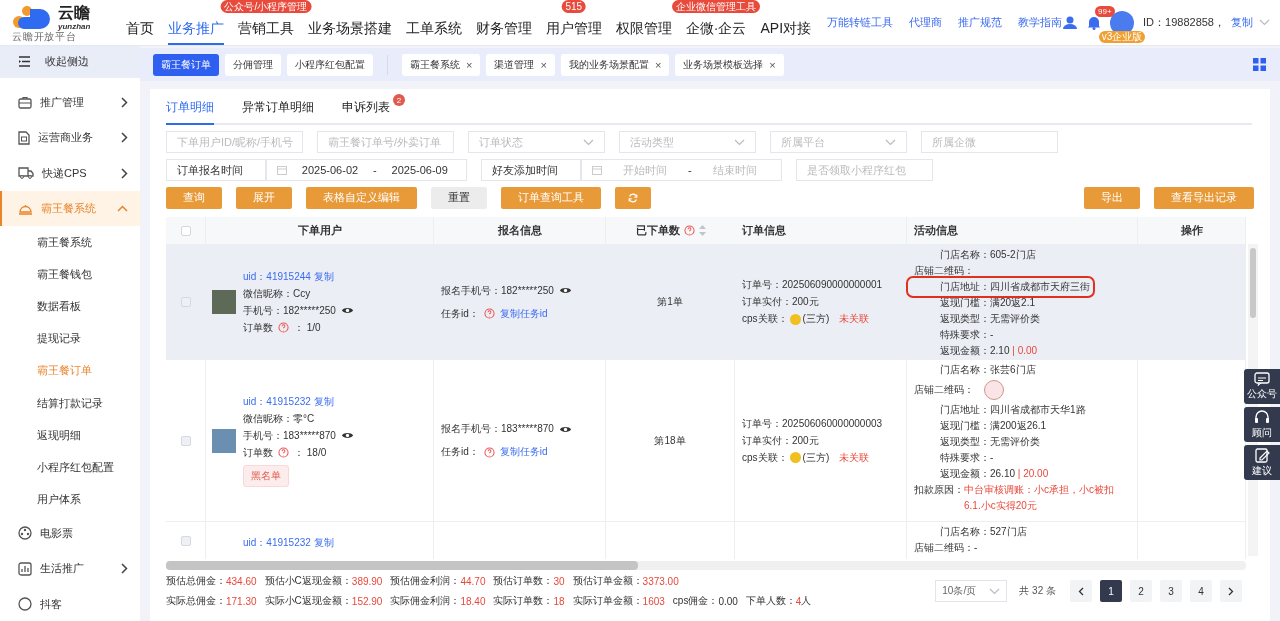 This screenshot has width=1280, height=621. What do you see at coordinates (308, 581) in the screenshot?
I see `summary-label: 预估小C返现金额：` at bounding box center [308, 581].